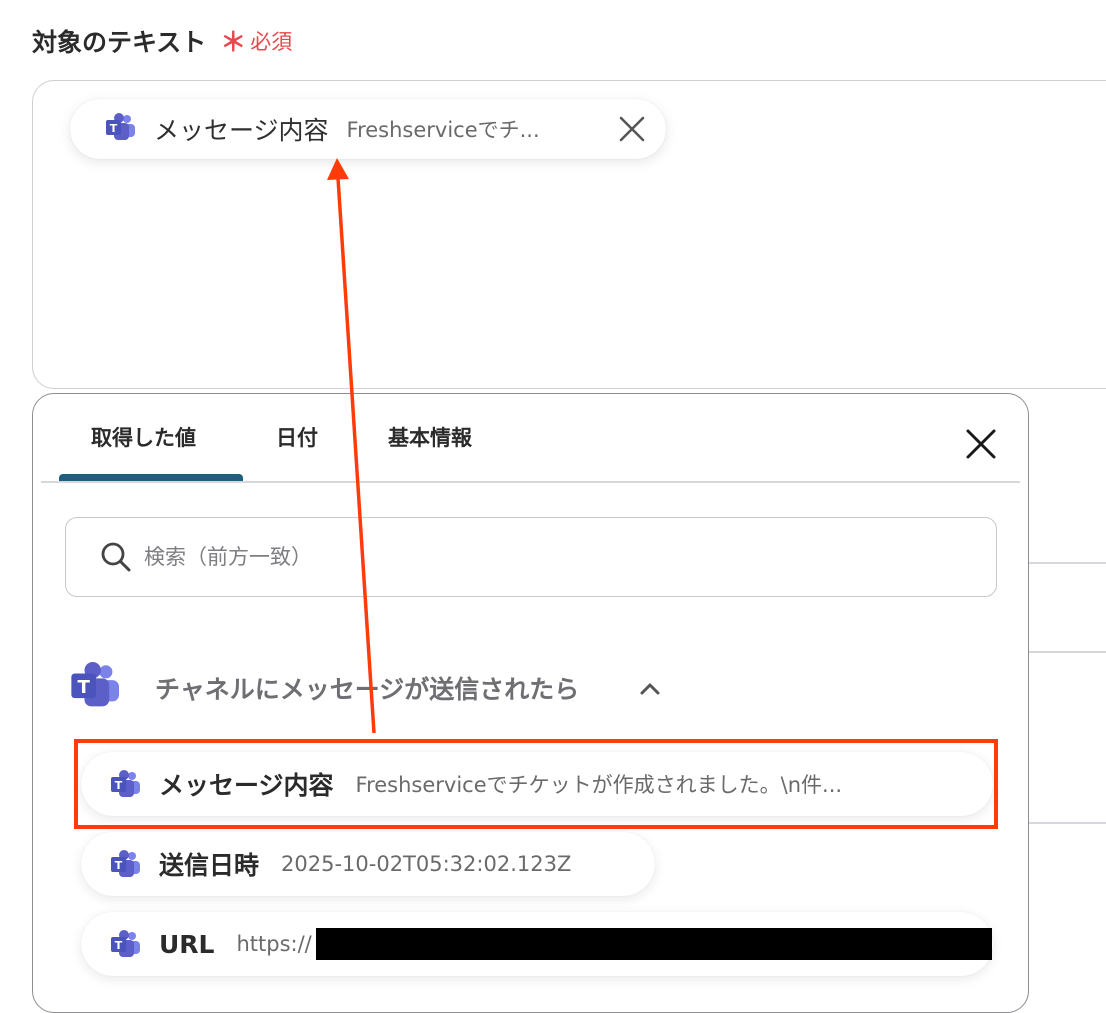 This screenshot has width=1106, height=1013. Describe the element at coordinates (209, 865) in the screenshot. I see `item-name: 送信日時` at that location.